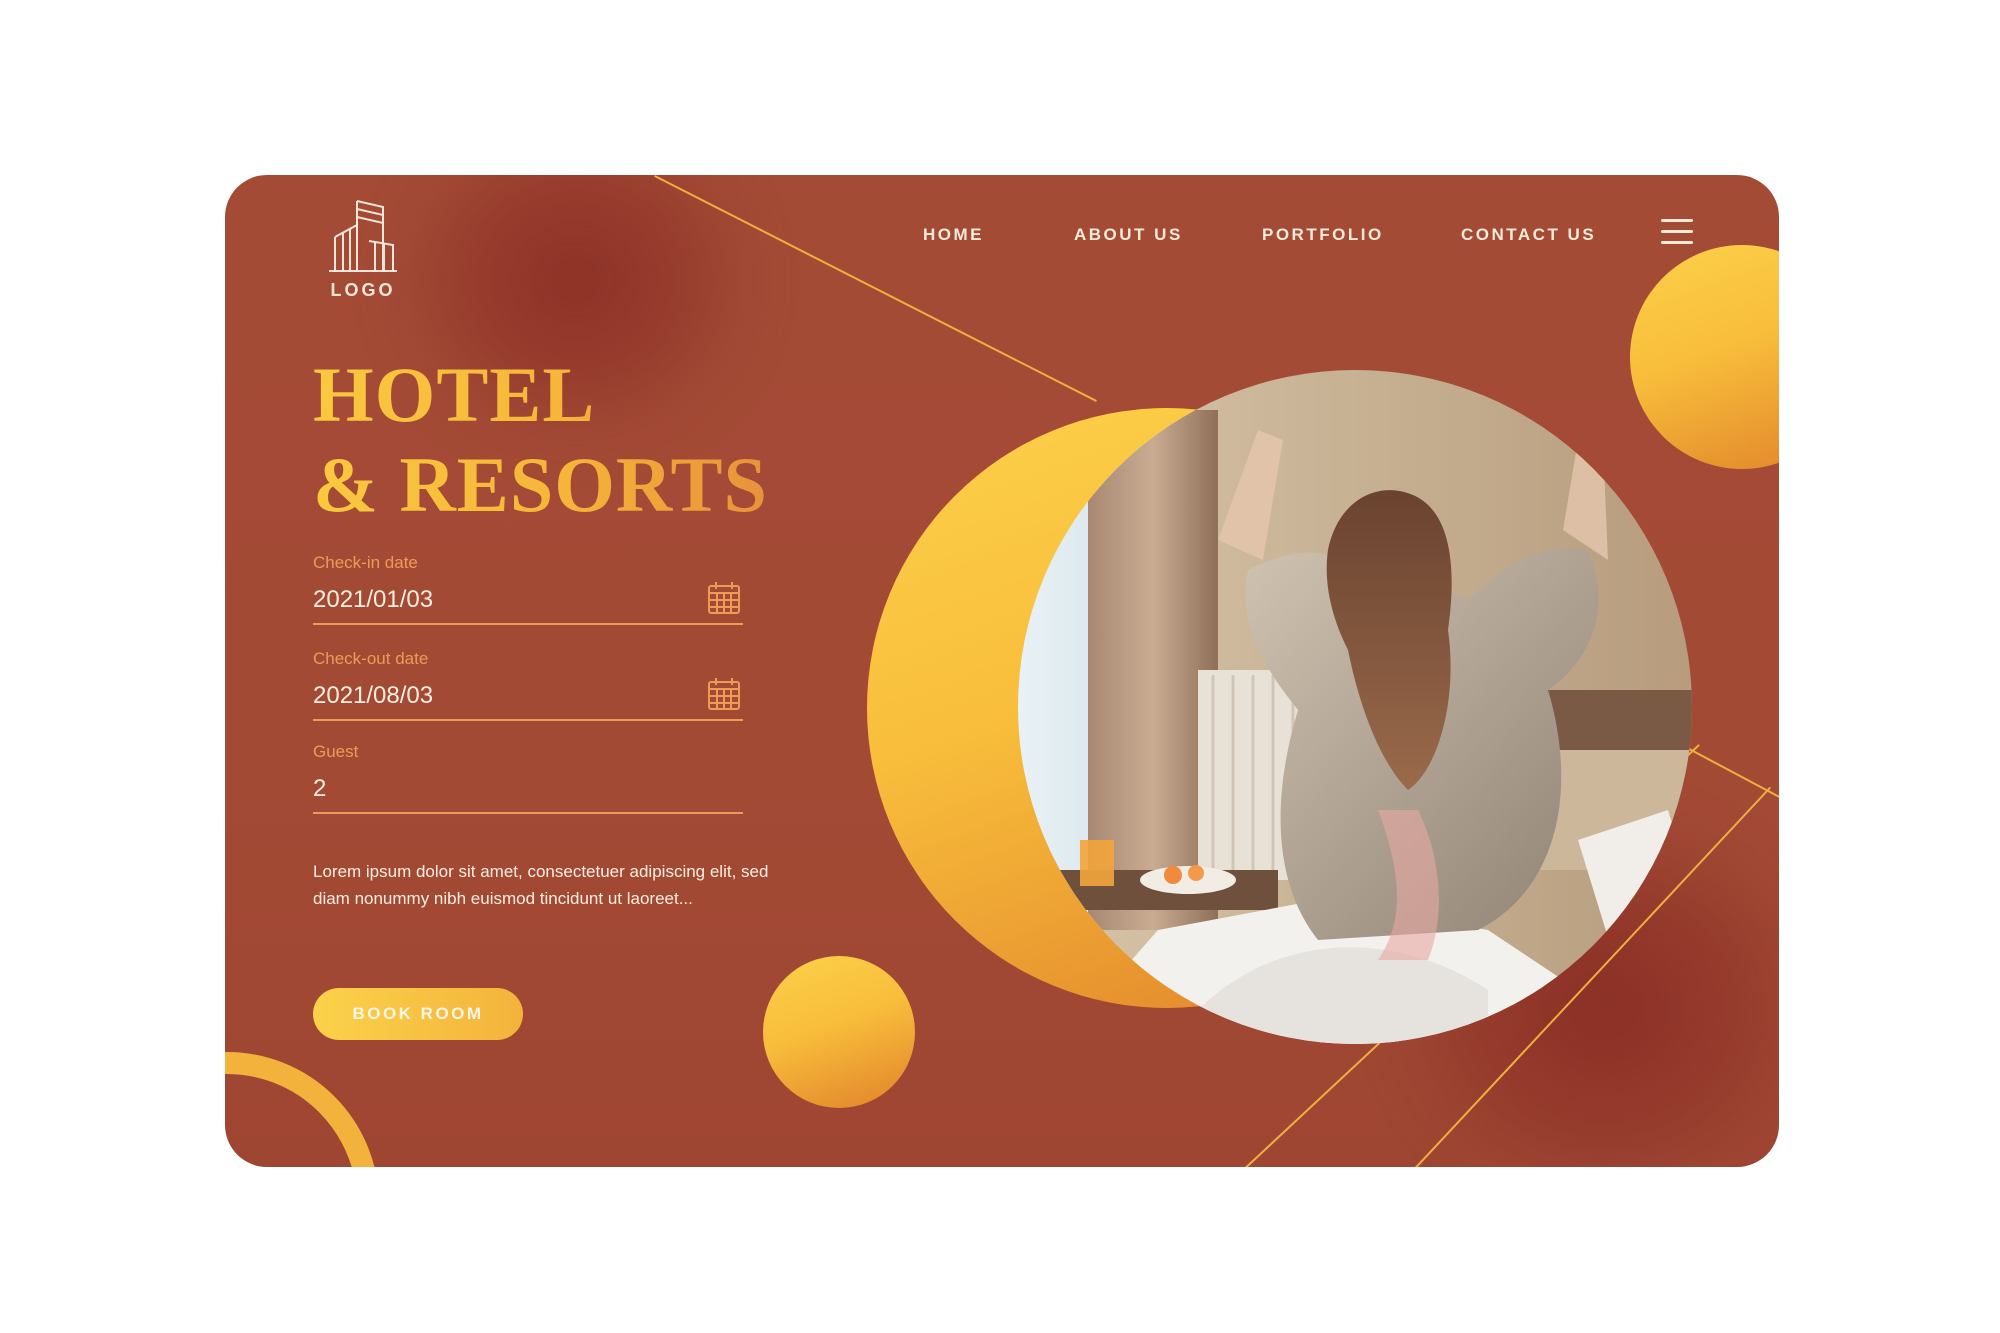 The image size is (2000, 1333). What do you see at coordinates (302, 1109) in the screenshot?
I see `gold-ring-bottom-left` at bounding box center [302, 1109].